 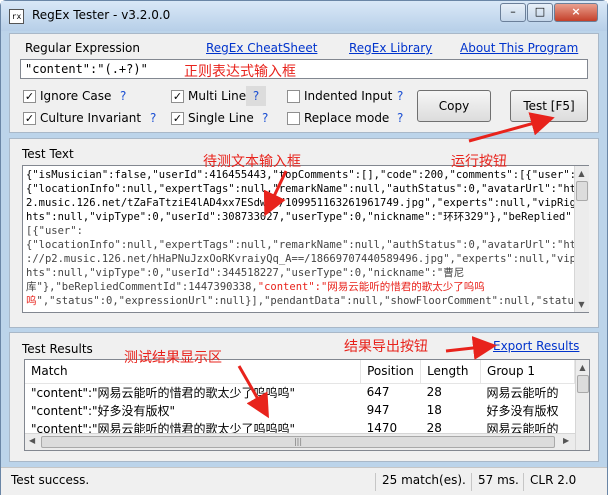 I want to click on arrow-to-text-input, so click(x=275, y=193).